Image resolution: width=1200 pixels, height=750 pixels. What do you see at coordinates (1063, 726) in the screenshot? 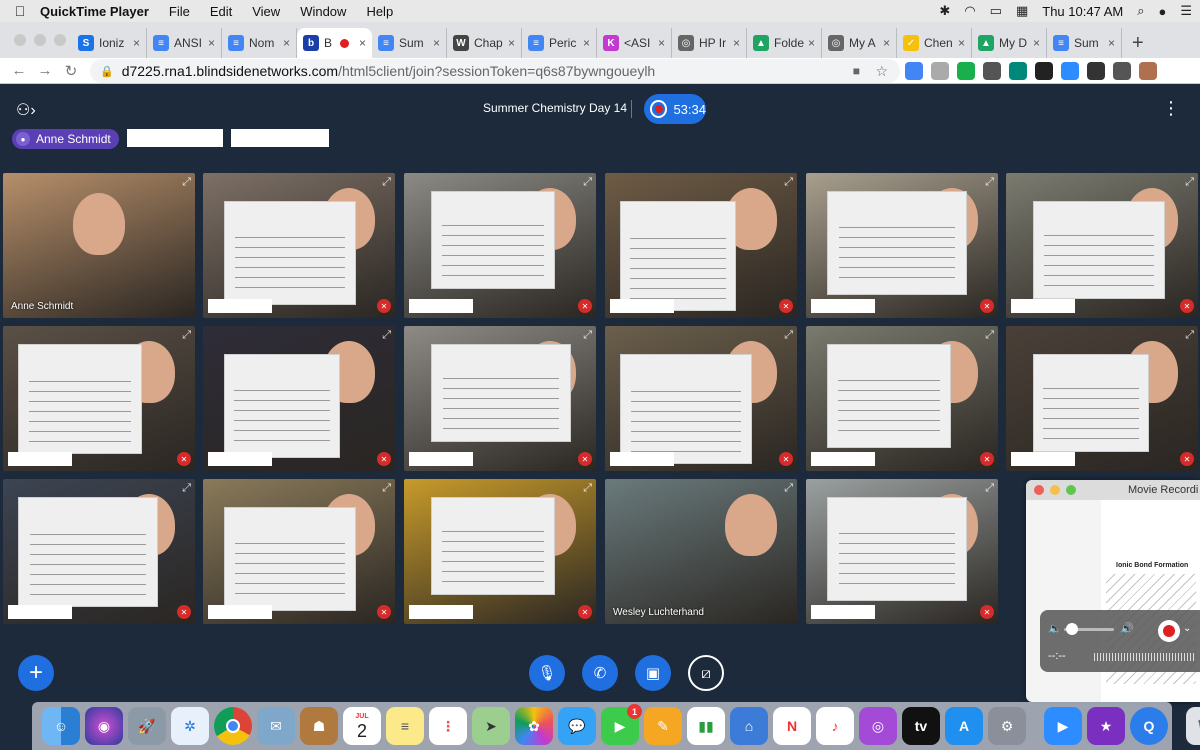
I see `zoom-icon: ▶` at bounding box center [1063, 726].